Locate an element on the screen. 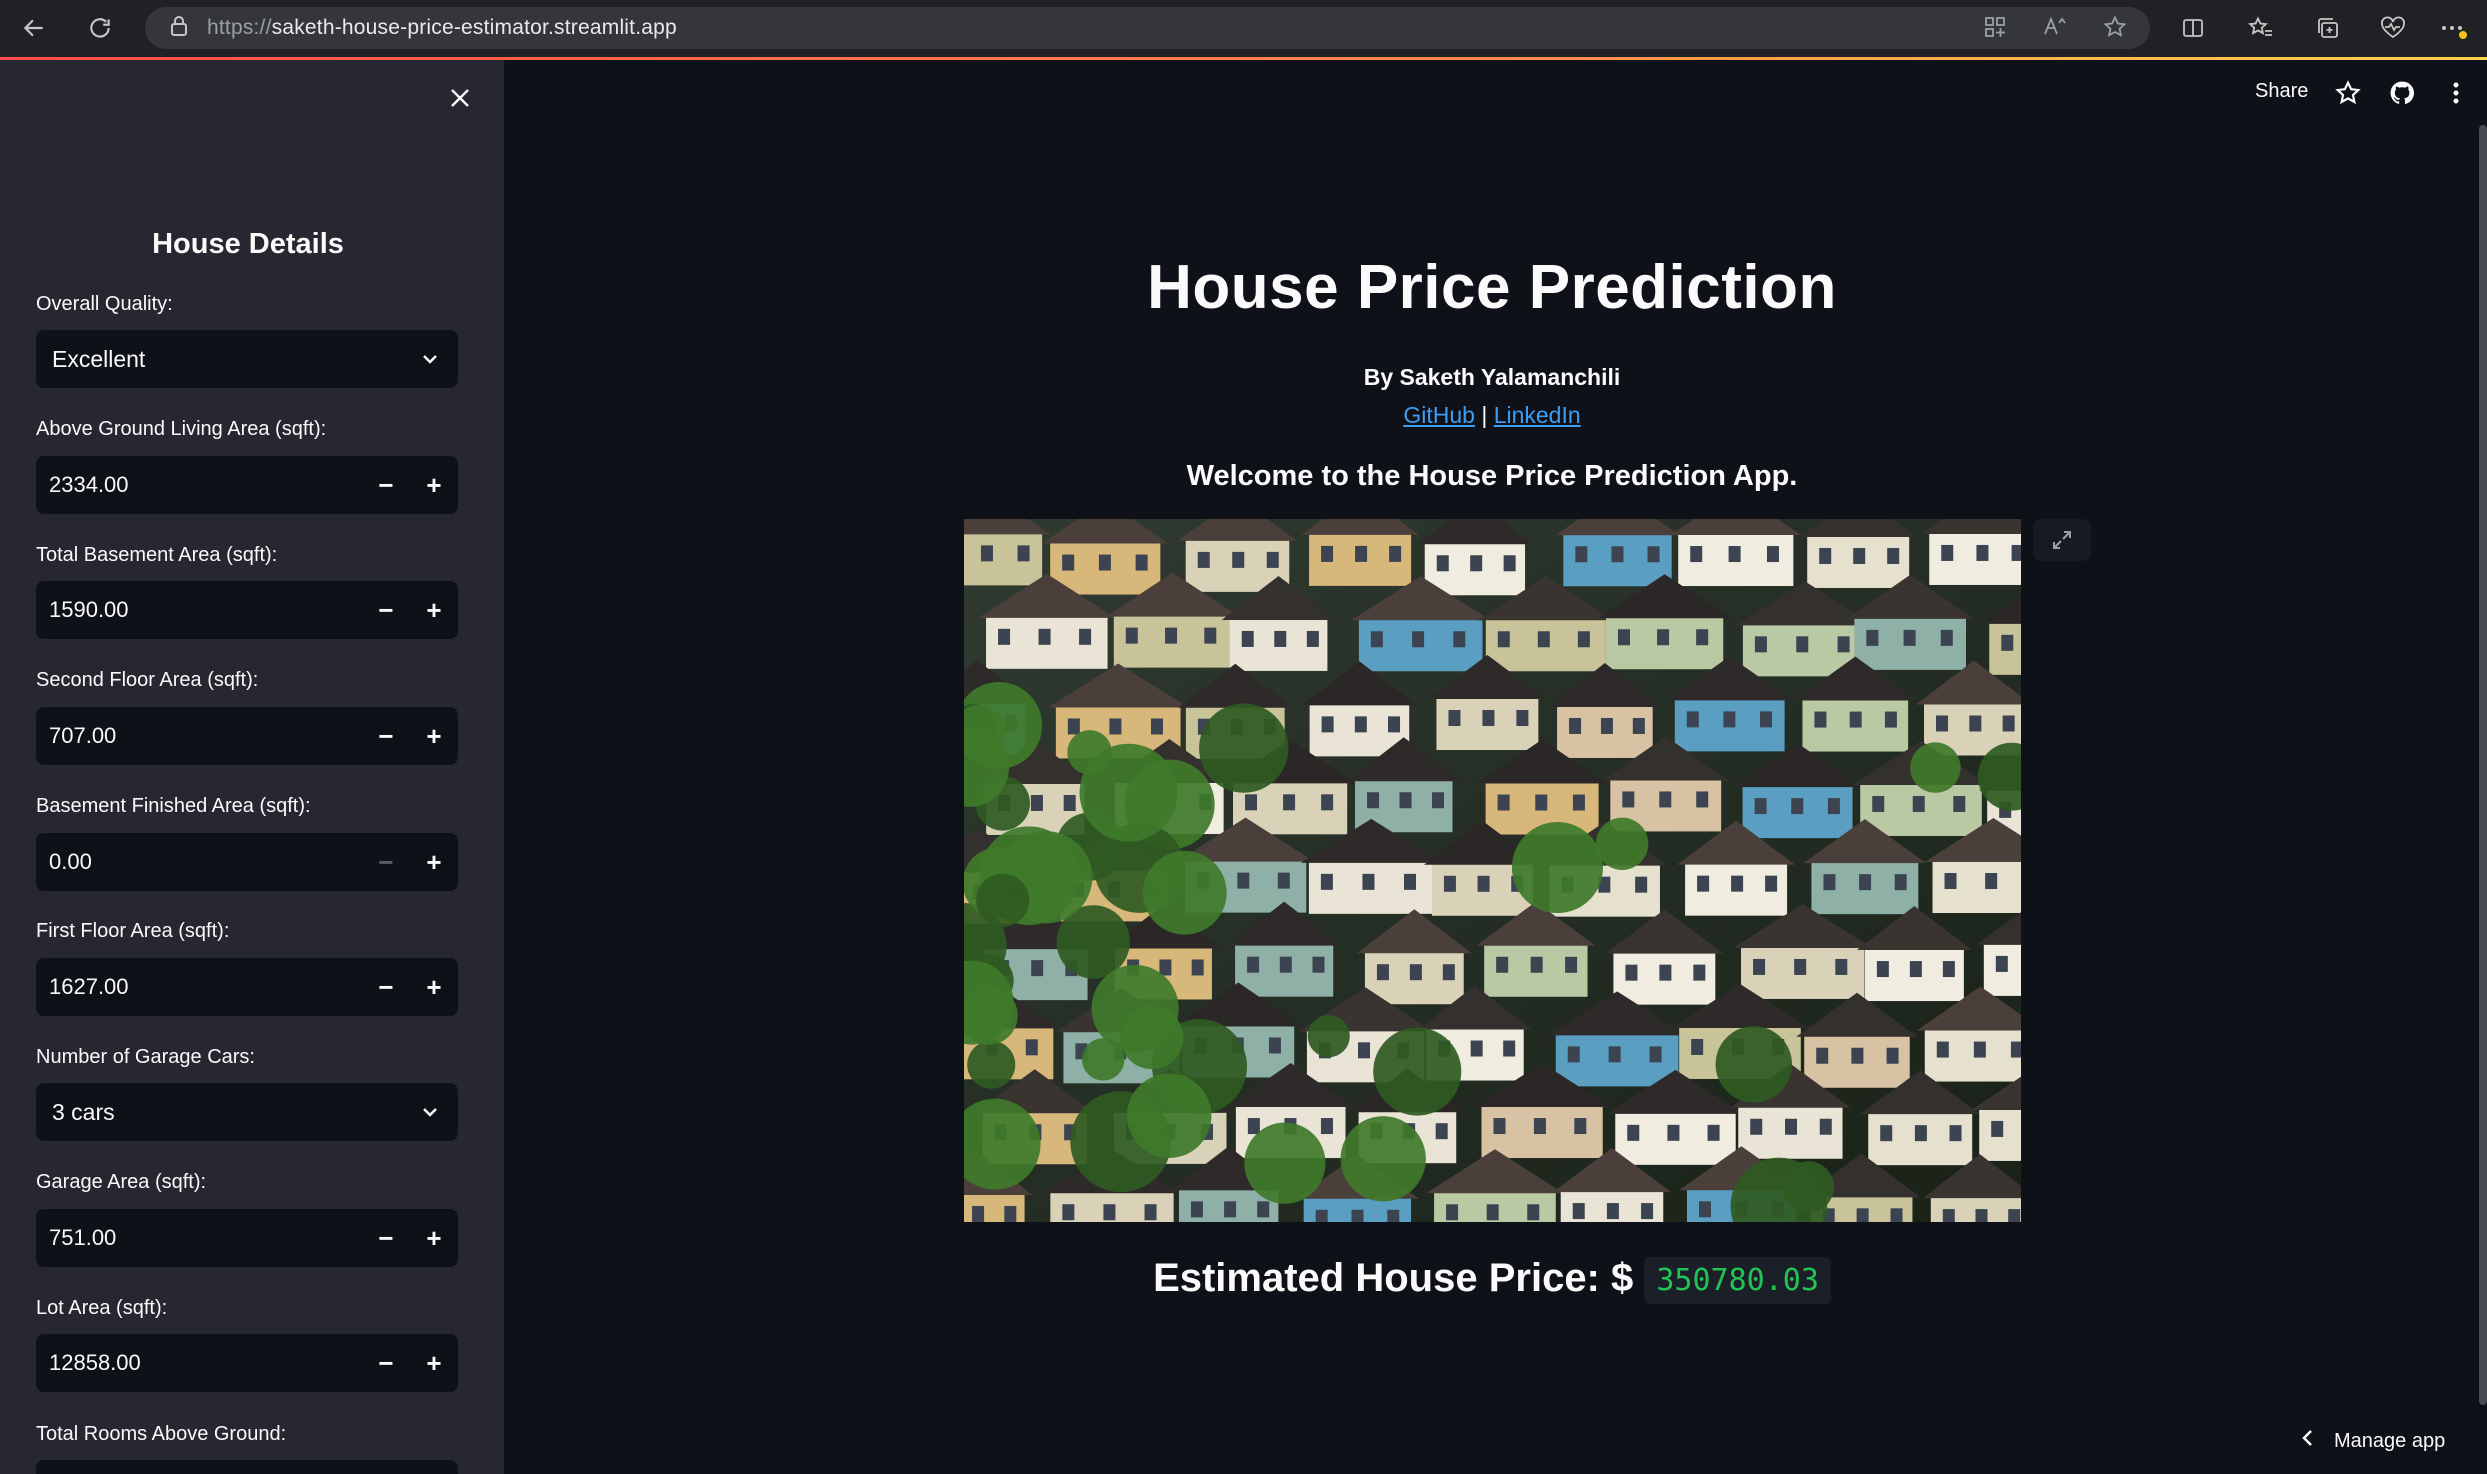 This screenshot has height=1474, width=2487. price-label: Estimated House Price: $ is located at coordinates (1393, 1278).